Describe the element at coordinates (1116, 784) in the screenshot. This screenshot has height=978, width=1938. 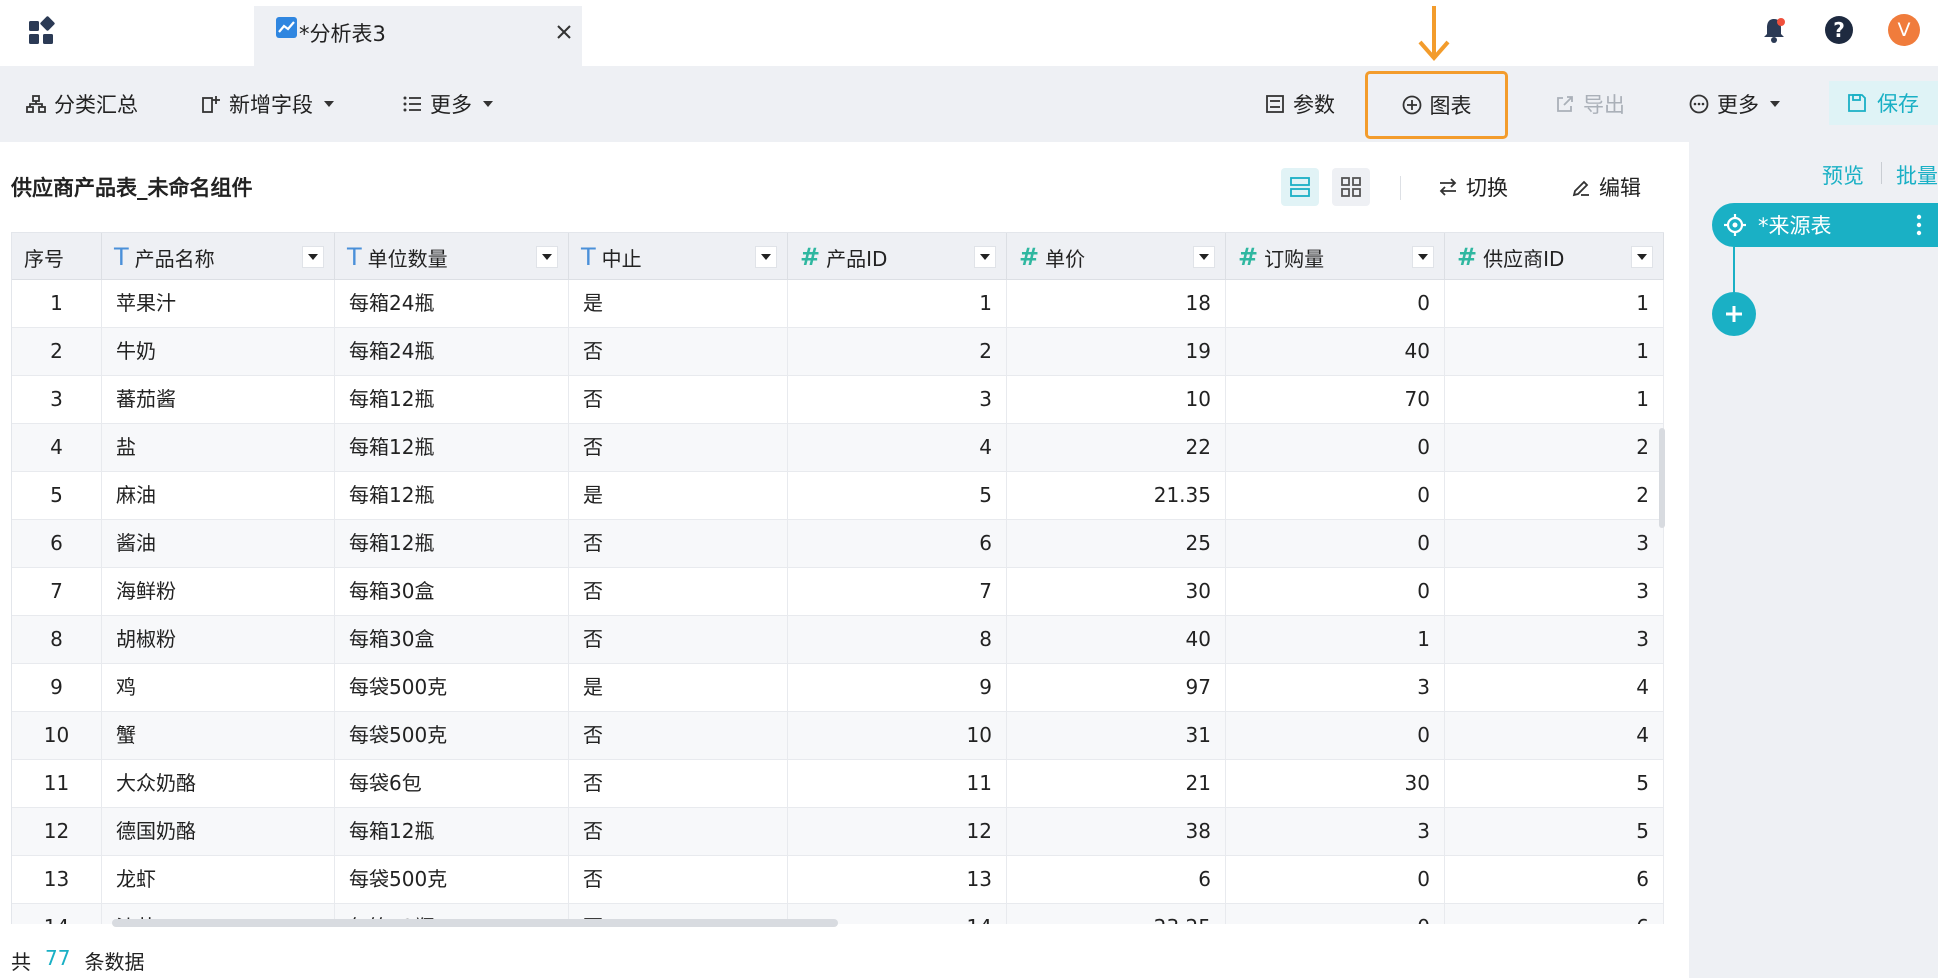
I see `table-cell: 21` at that location.